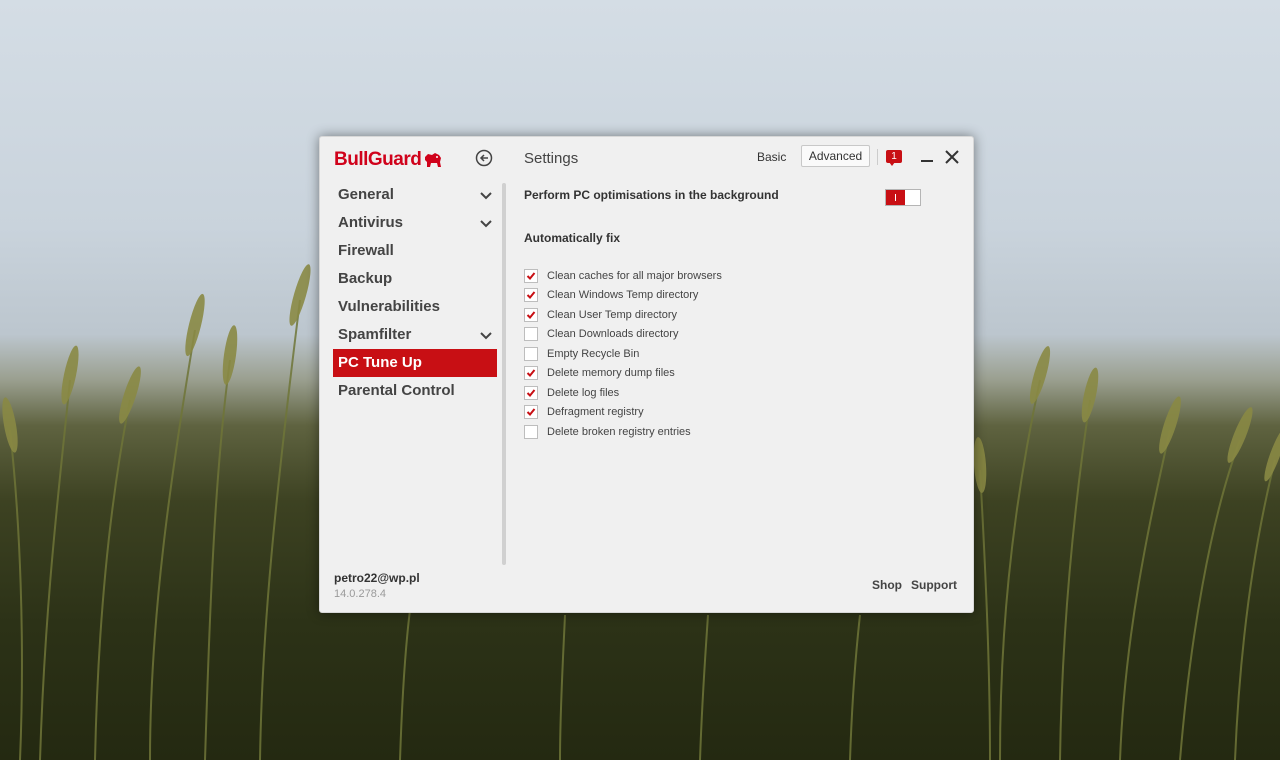 The width and height of the screenshot is (1280, 760). Describe the element at coordinates (377, 578) in the screenshot. I see `user-email: petro22@wp.pl` at that location.